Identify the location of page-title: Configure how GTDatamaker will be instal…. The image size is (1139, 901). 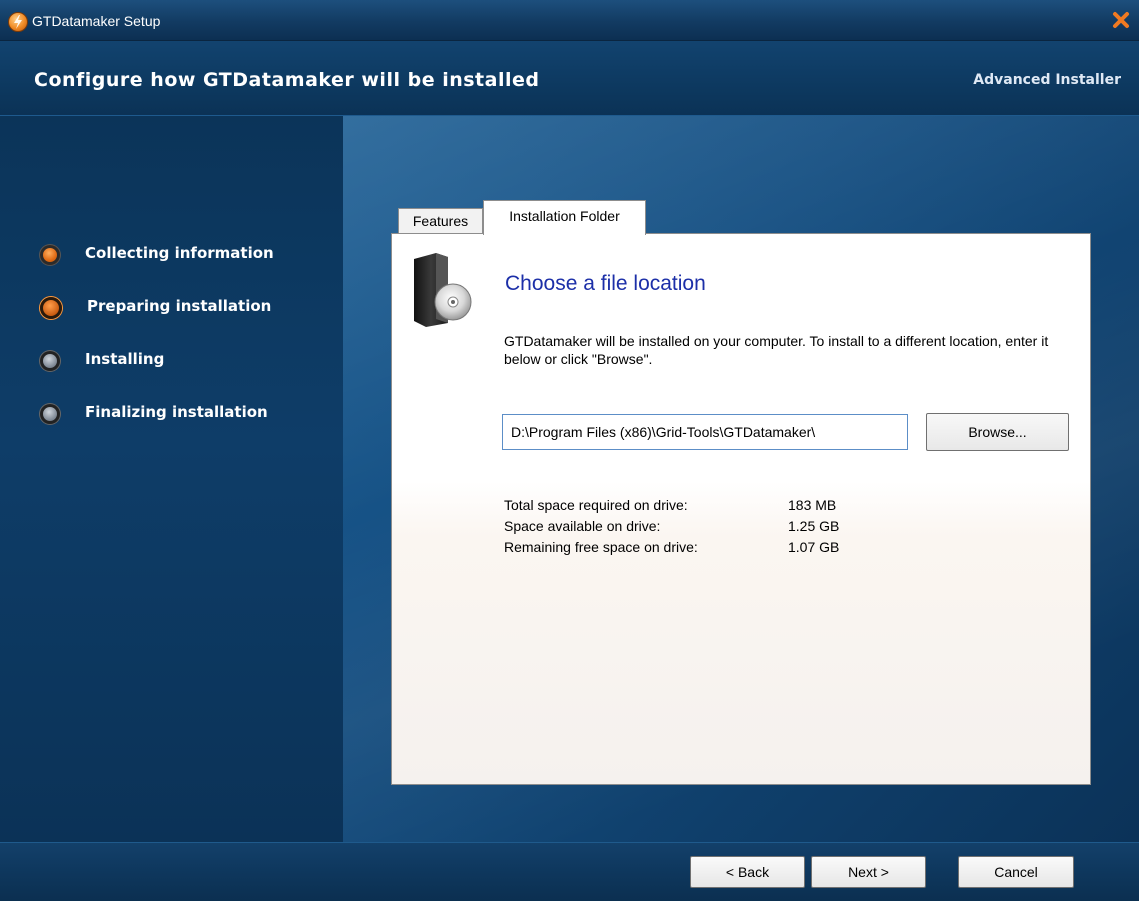
(287, 80).